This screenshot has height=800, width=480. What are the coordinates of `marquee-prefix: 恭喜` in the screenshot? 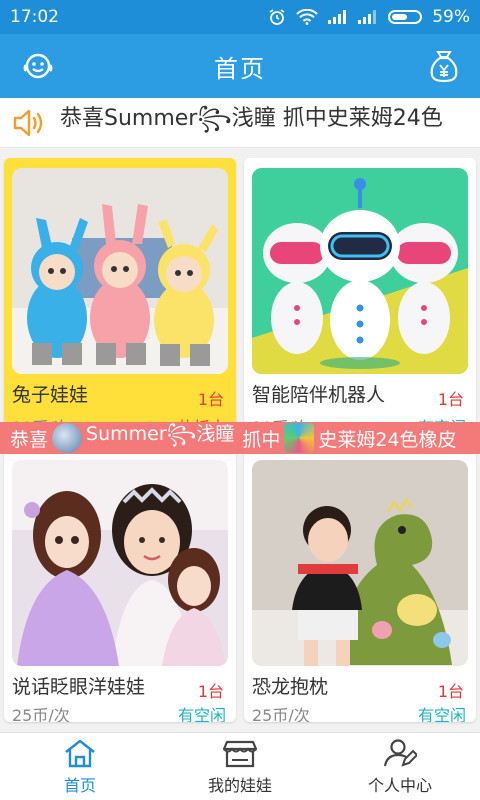 It's located at (29, 439).